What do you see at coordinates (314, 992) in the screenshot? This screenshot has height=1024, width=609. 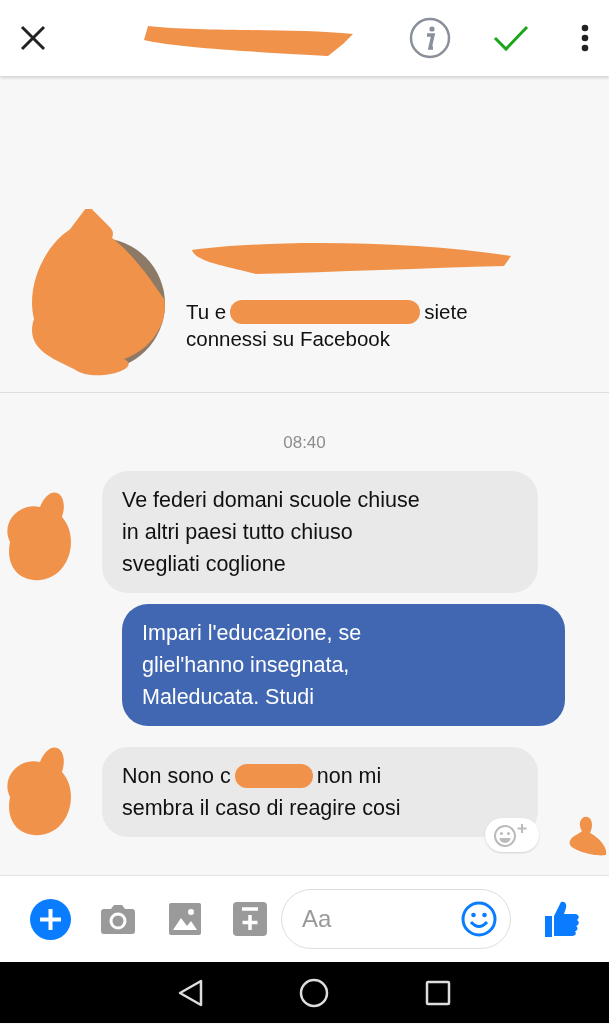 I see `home-icon` at bounding box center [314, 992].